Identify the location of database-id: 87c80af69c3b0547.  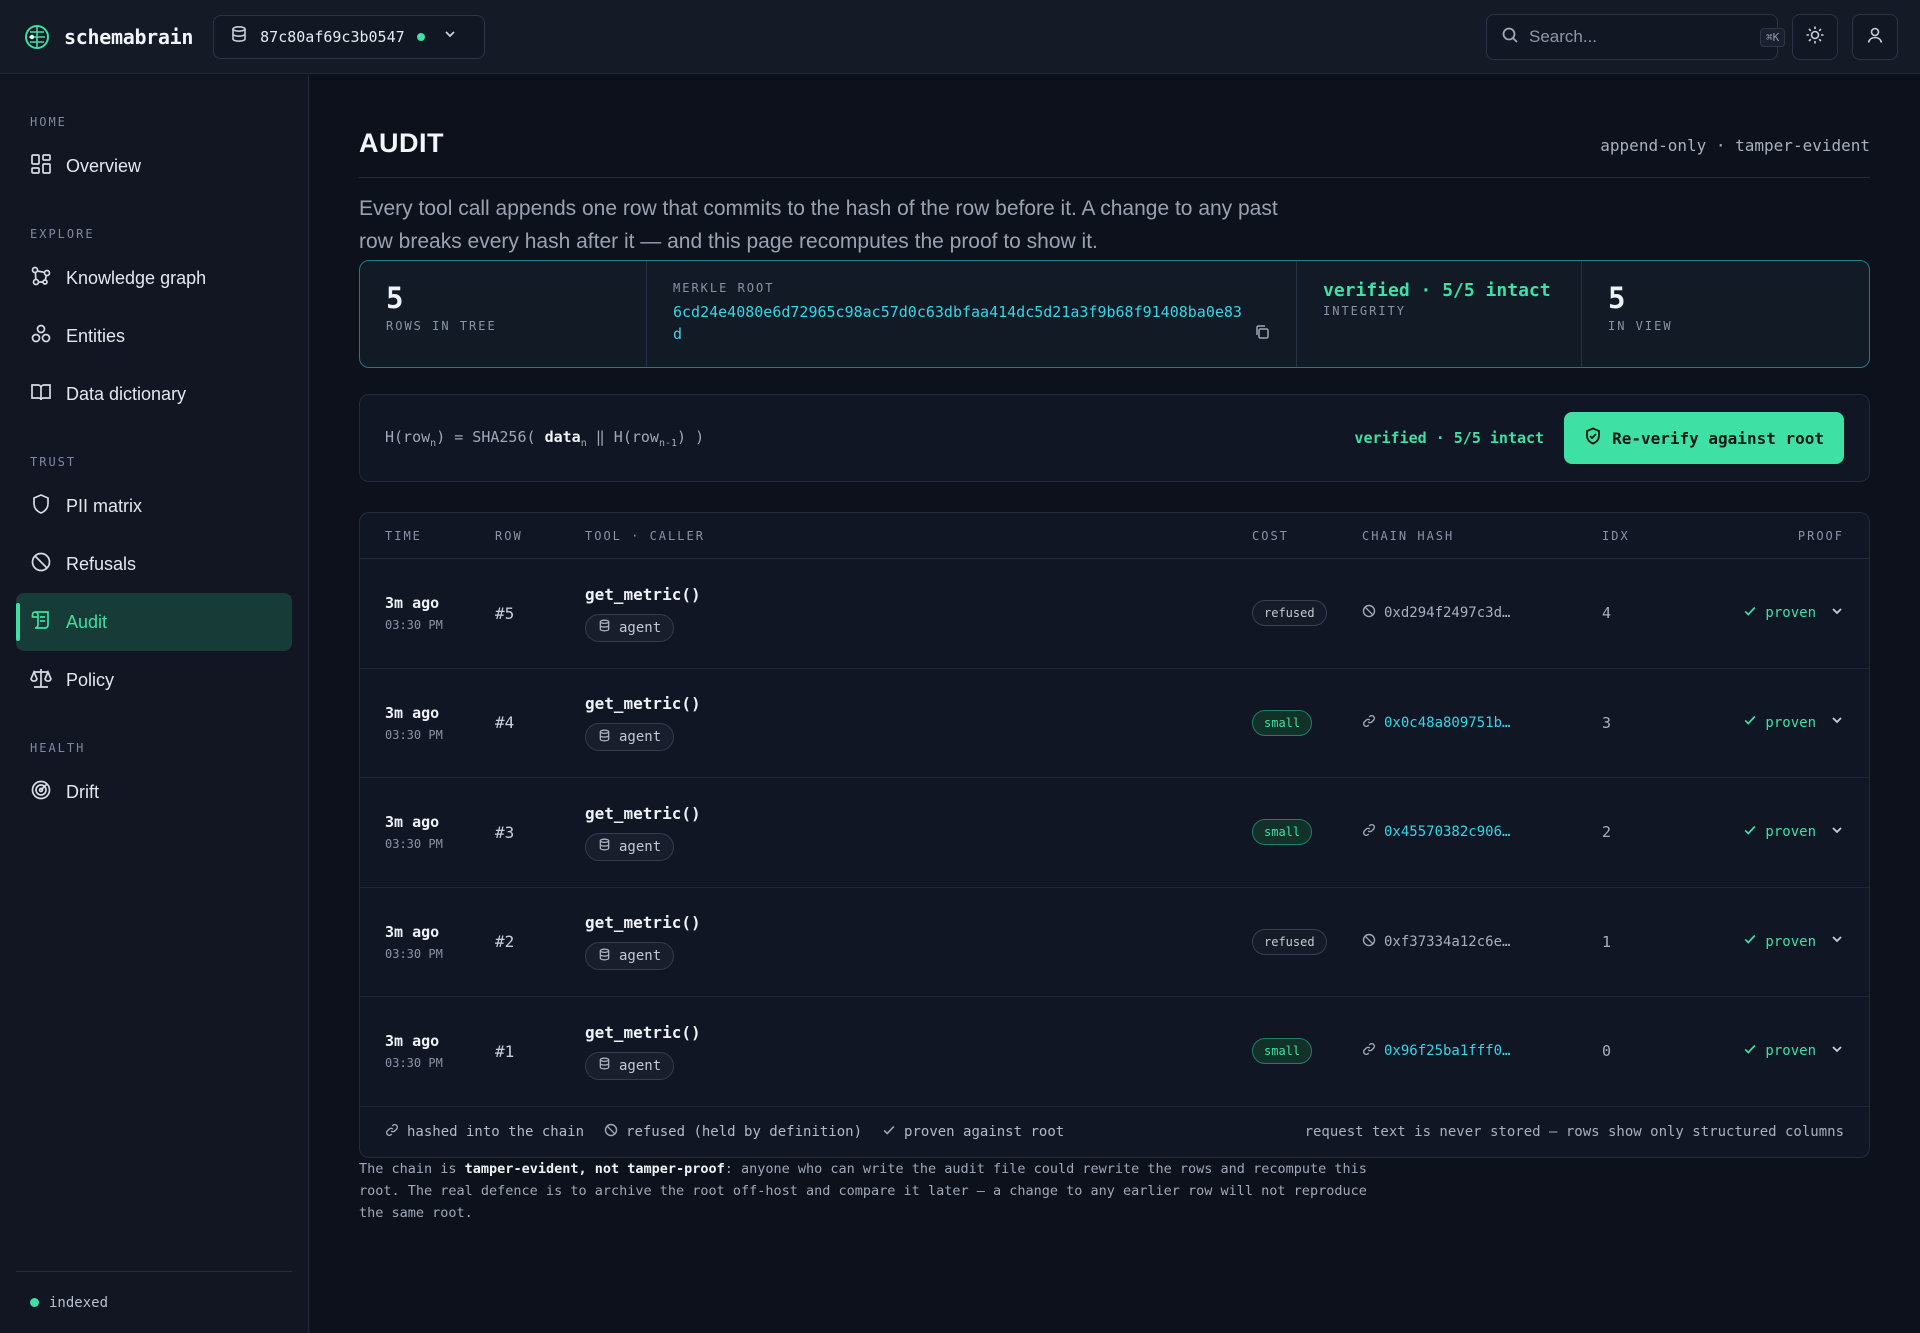
(332, 36).